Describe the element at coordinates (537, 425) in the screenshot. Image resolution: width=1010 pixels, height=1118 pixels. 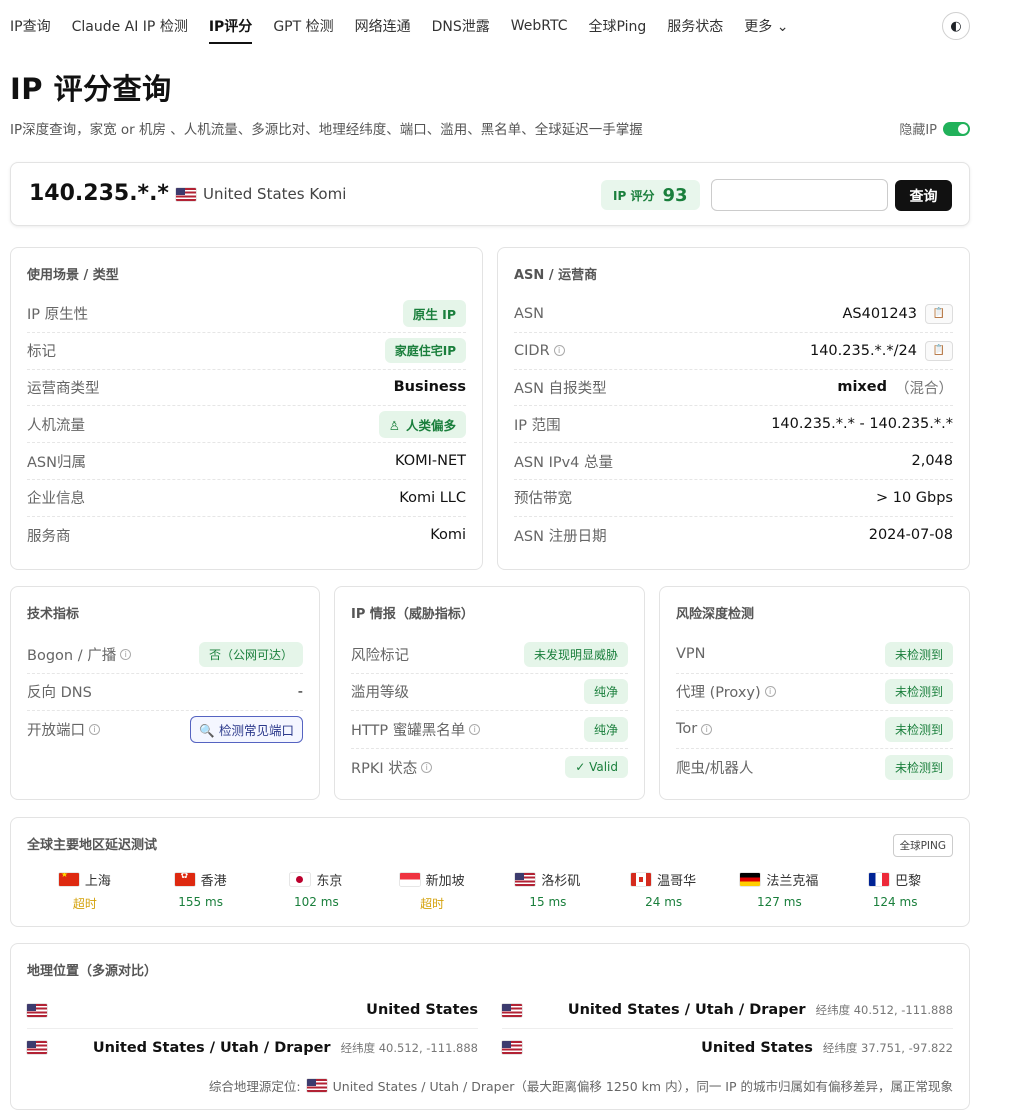
I see `asn-key: IP 范围` at that location.